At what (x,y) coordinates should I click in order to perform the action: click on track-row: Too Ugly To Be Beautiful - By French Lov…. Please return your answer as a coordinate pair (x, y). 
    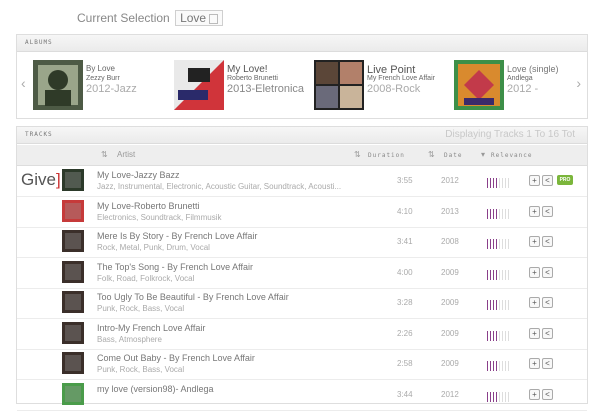
    Looking at the image, I should click on (302, 303).